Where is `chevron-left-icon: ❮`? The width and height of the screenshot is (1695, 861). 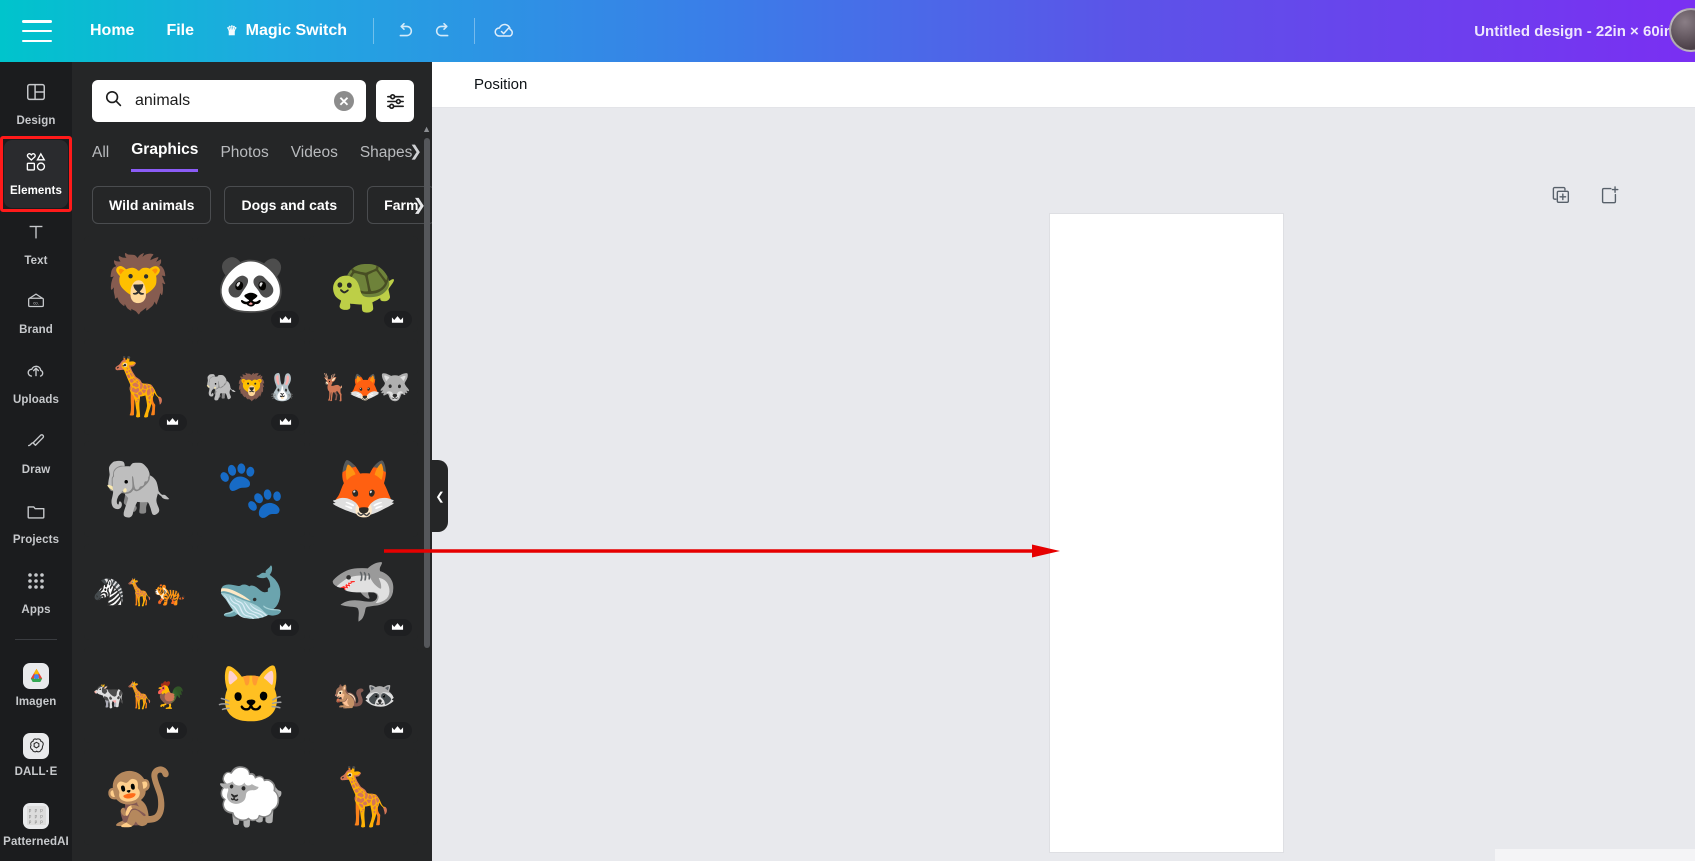
chevron-left-icon: ❮ is located at coordinates (440, 496).